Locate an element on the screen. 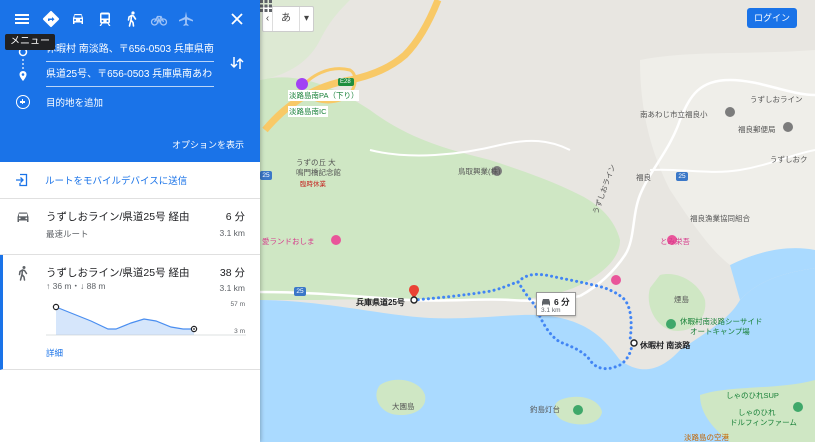 This screenshot has width=815, height=442. map-label: 福良 is located at coordinates (643, 177).